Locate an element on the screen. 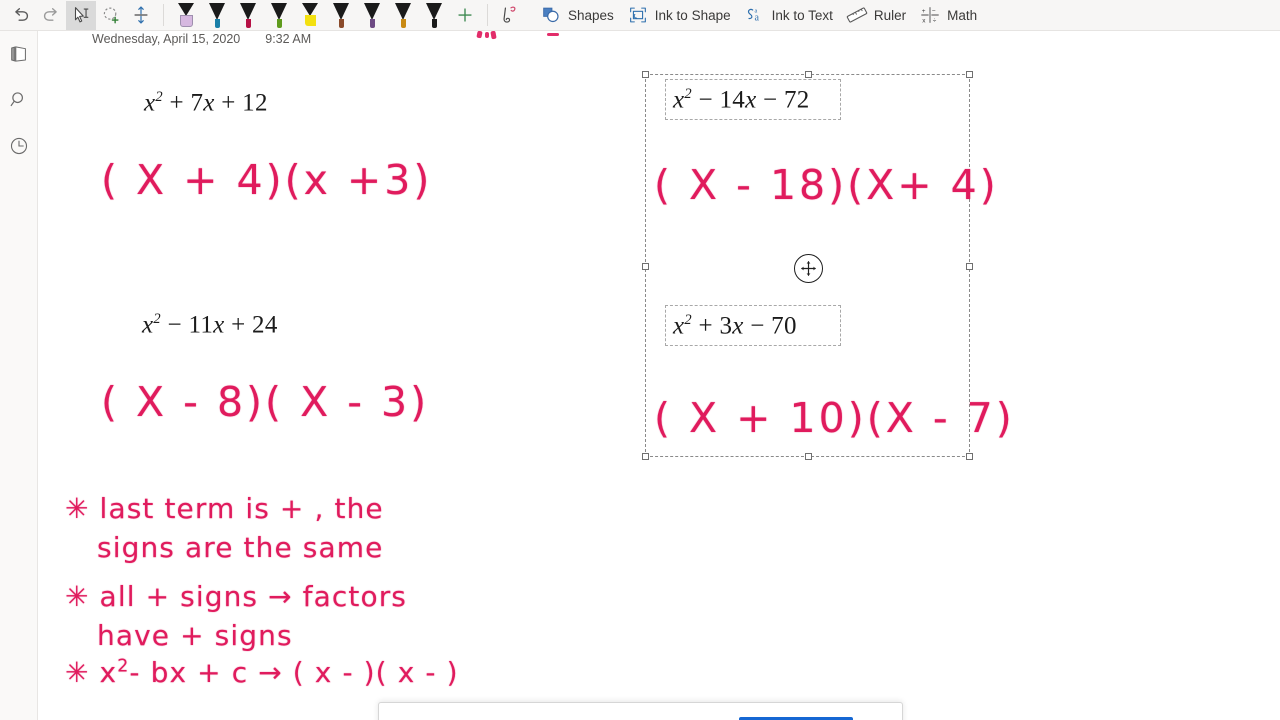 The width and height of the screenshot is (1280, 720). ink-to-shape-icon is located at coordinates (637, 15).